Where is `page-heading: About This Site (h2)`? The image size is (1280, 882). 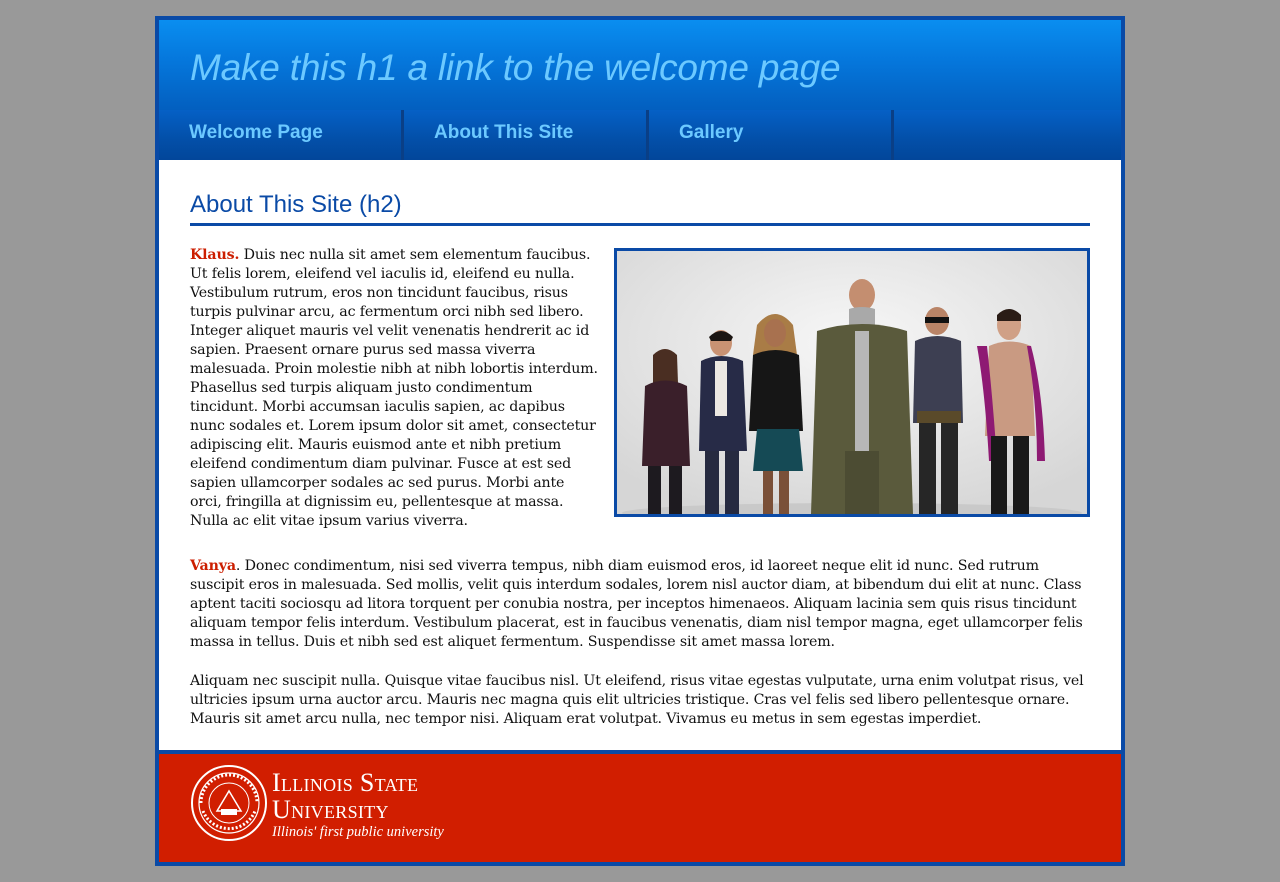
page-heading: About This Site (h2) is located at coordinates (640, 206).